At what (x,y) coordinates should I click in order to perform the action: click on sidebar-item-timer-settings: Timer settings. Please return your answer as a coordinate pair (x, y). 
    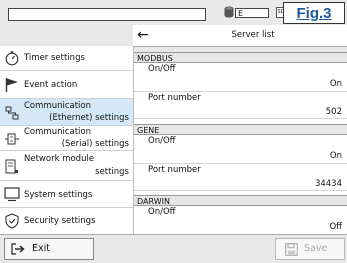
    Looking at the image, I should click on (66, 58).